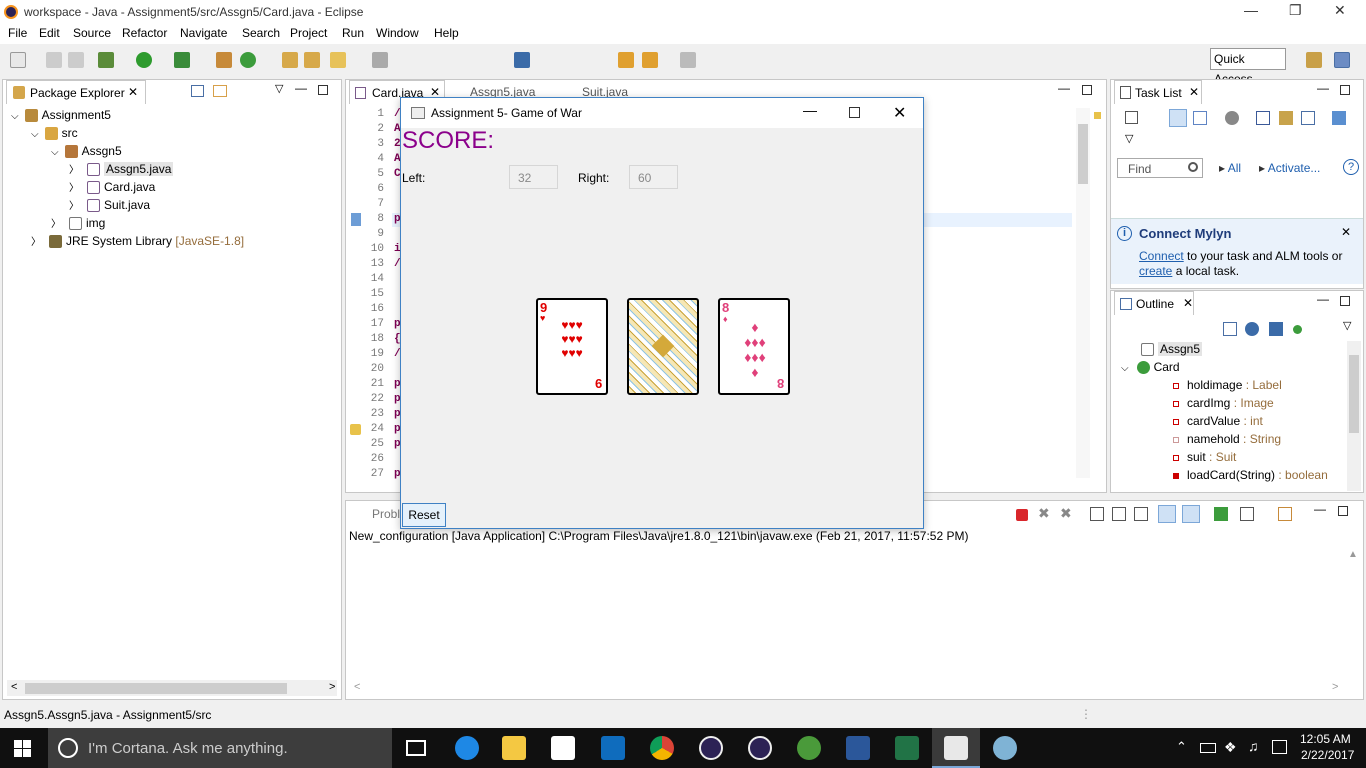 This screenshot has height=768, width=1366. What do you see at coordinates (1351, 167) in the screenshot?
I see `help-icon: ?` at bounding box center [1351, 167].